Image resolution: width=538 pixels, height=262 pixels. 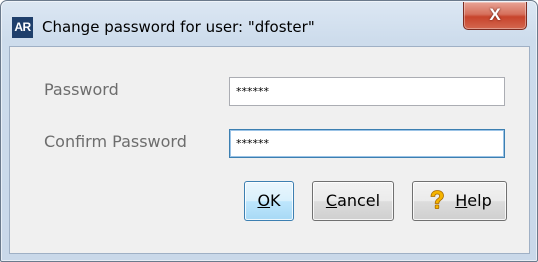 What do you see at coordinates (264, 200) in the screenshot?
I see `ok-mnemonic: O` at bounding box center [264, 200].